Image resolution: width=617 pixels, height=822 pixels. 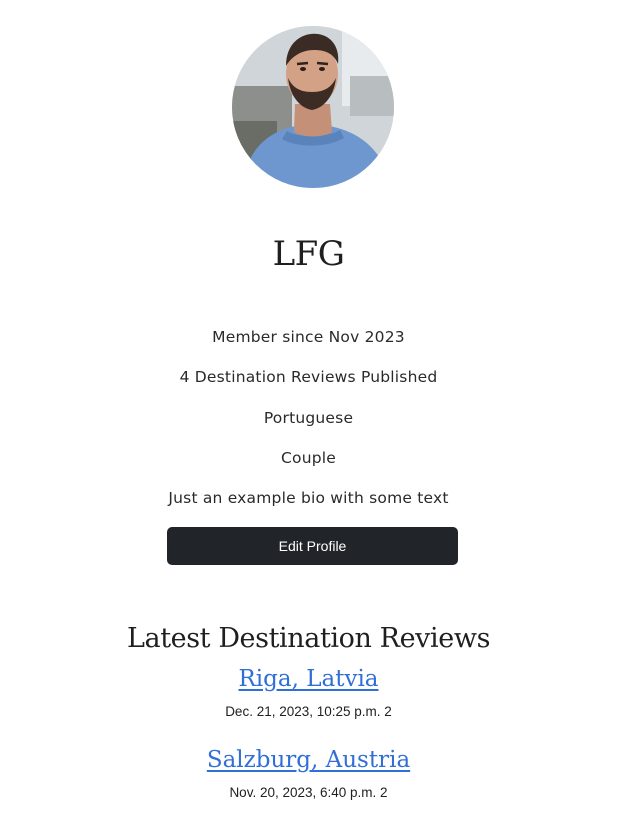 I want to click on review-link-riga: Riga, Latvia, so click(x=308, y=679).